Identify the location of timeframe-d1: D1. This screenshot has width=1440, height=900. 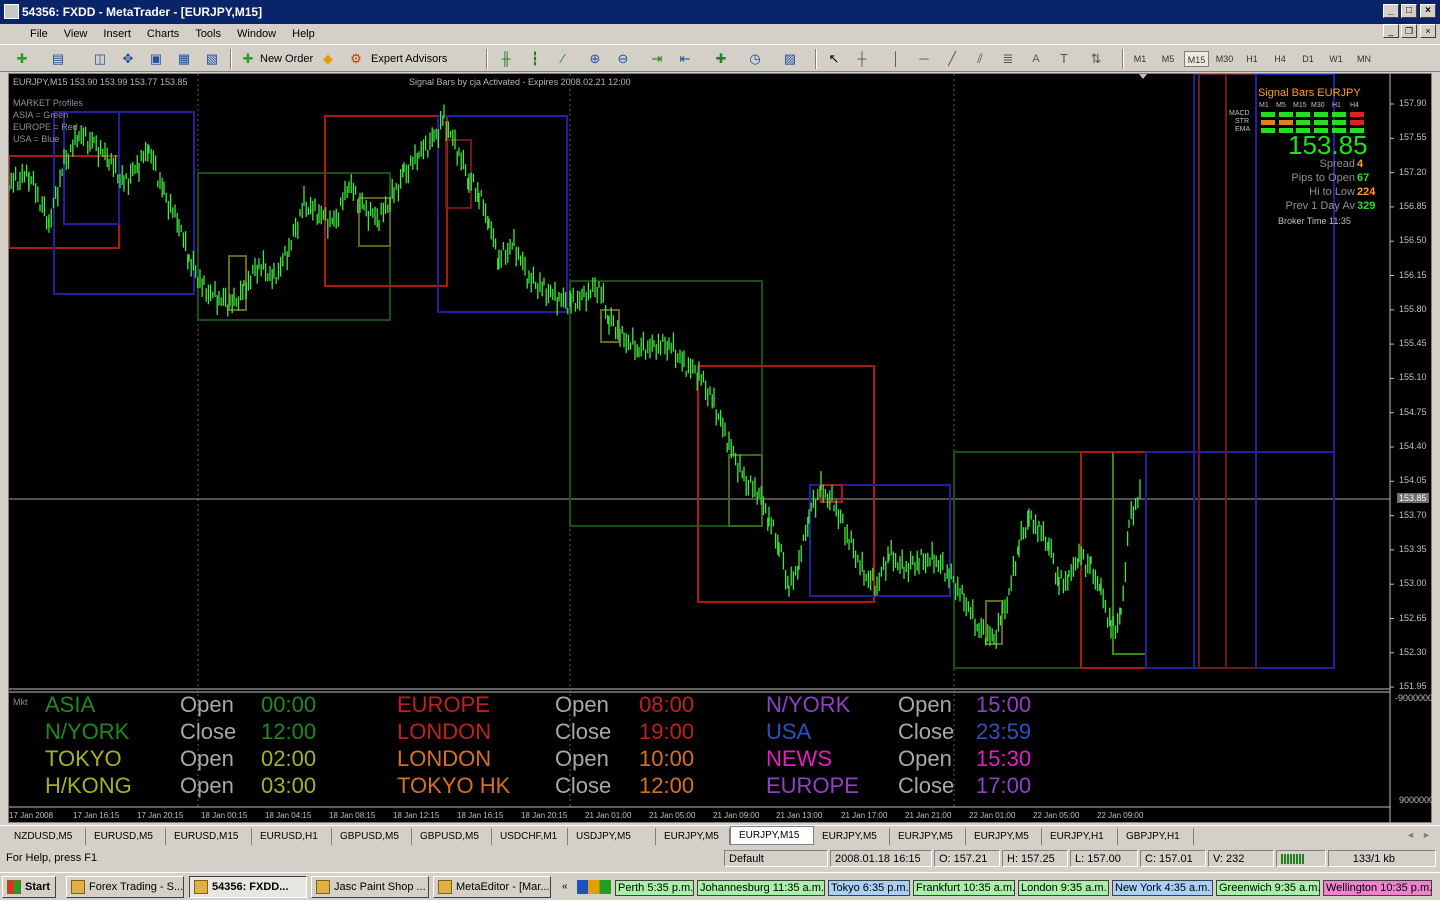
(1308, 59).